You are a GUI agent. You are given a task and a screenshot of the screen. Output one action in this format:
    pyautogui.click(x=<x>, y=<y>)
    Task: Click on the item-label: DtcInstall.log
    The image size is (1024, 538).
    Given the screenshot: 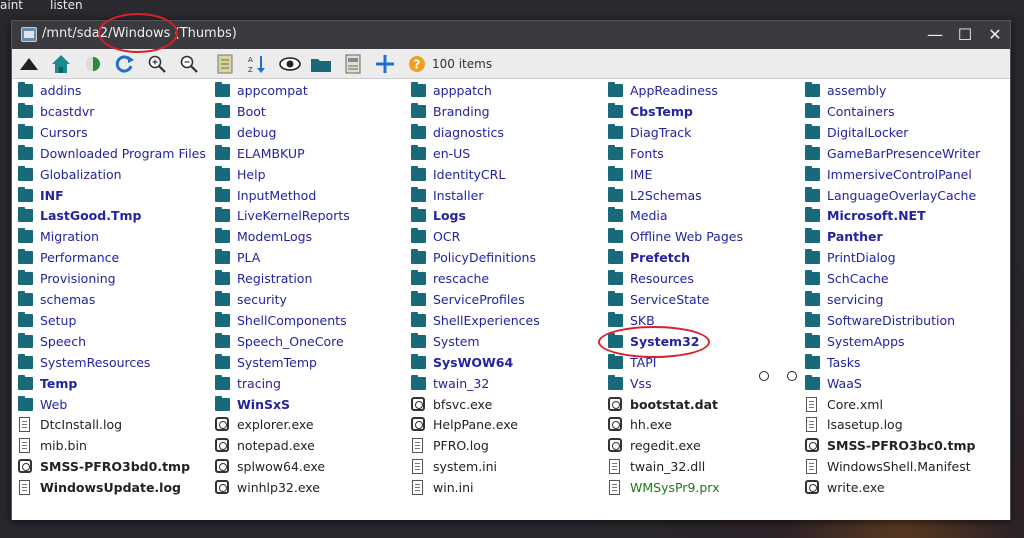 What is the action you would take?
    pyautogui.click(x=81, y=425)
    